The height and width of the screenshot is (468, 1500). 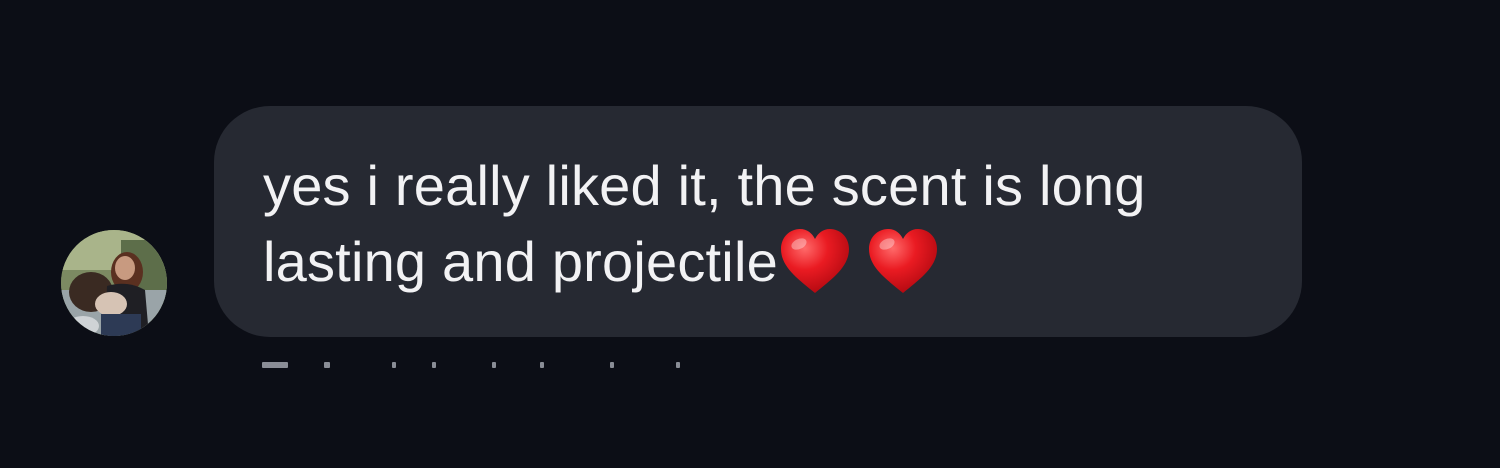 I want to click on avatar-photo, so click(x=114, y=283).